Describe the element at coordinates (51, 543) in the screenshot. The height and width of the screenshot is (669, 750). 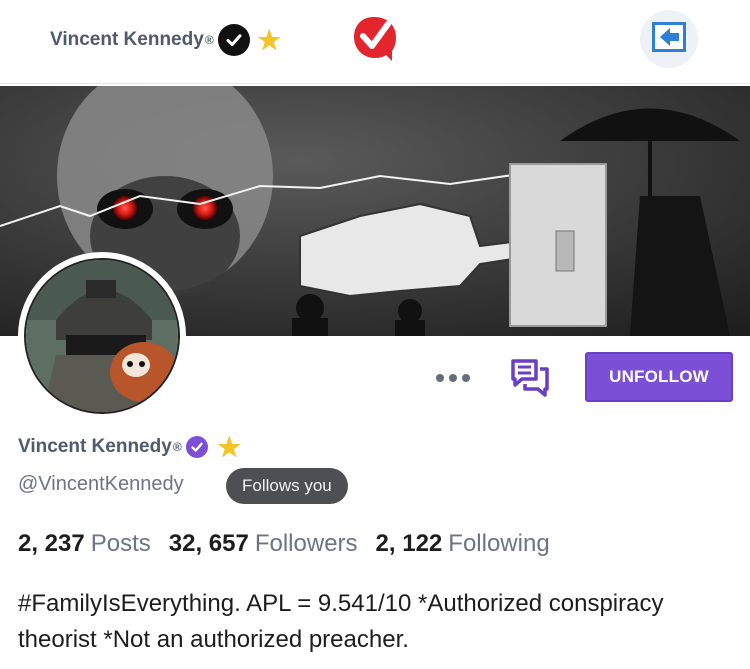
I see `stat-value: 2, 237` at that location.